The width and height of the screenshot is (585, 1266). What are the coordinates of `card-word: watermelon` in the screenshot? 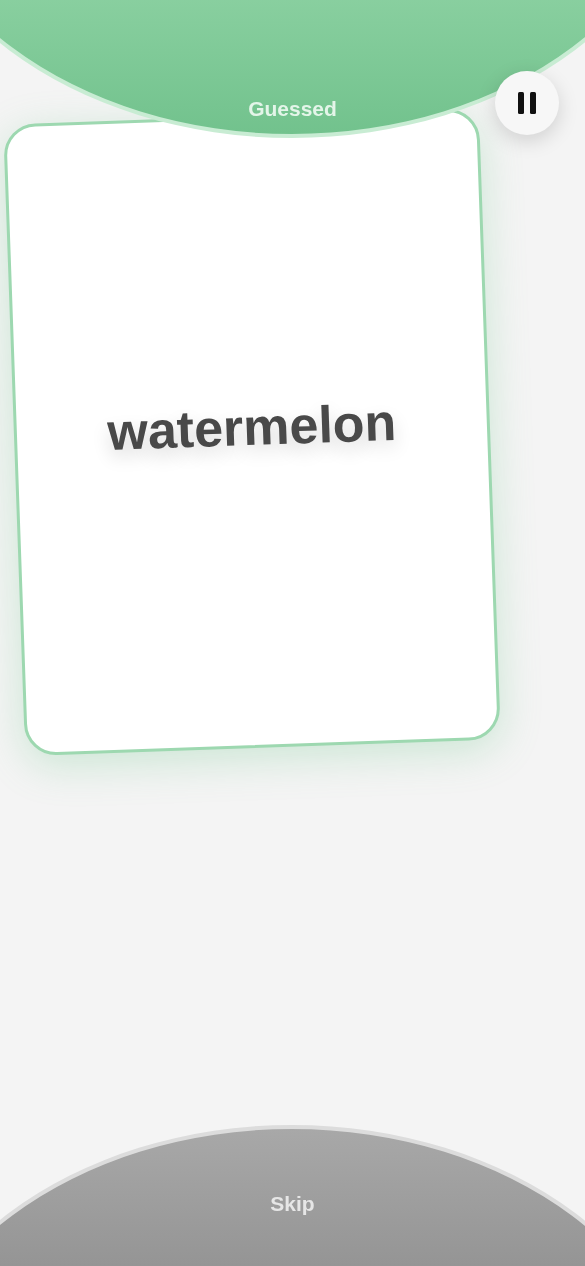 It's located at (252, 428).